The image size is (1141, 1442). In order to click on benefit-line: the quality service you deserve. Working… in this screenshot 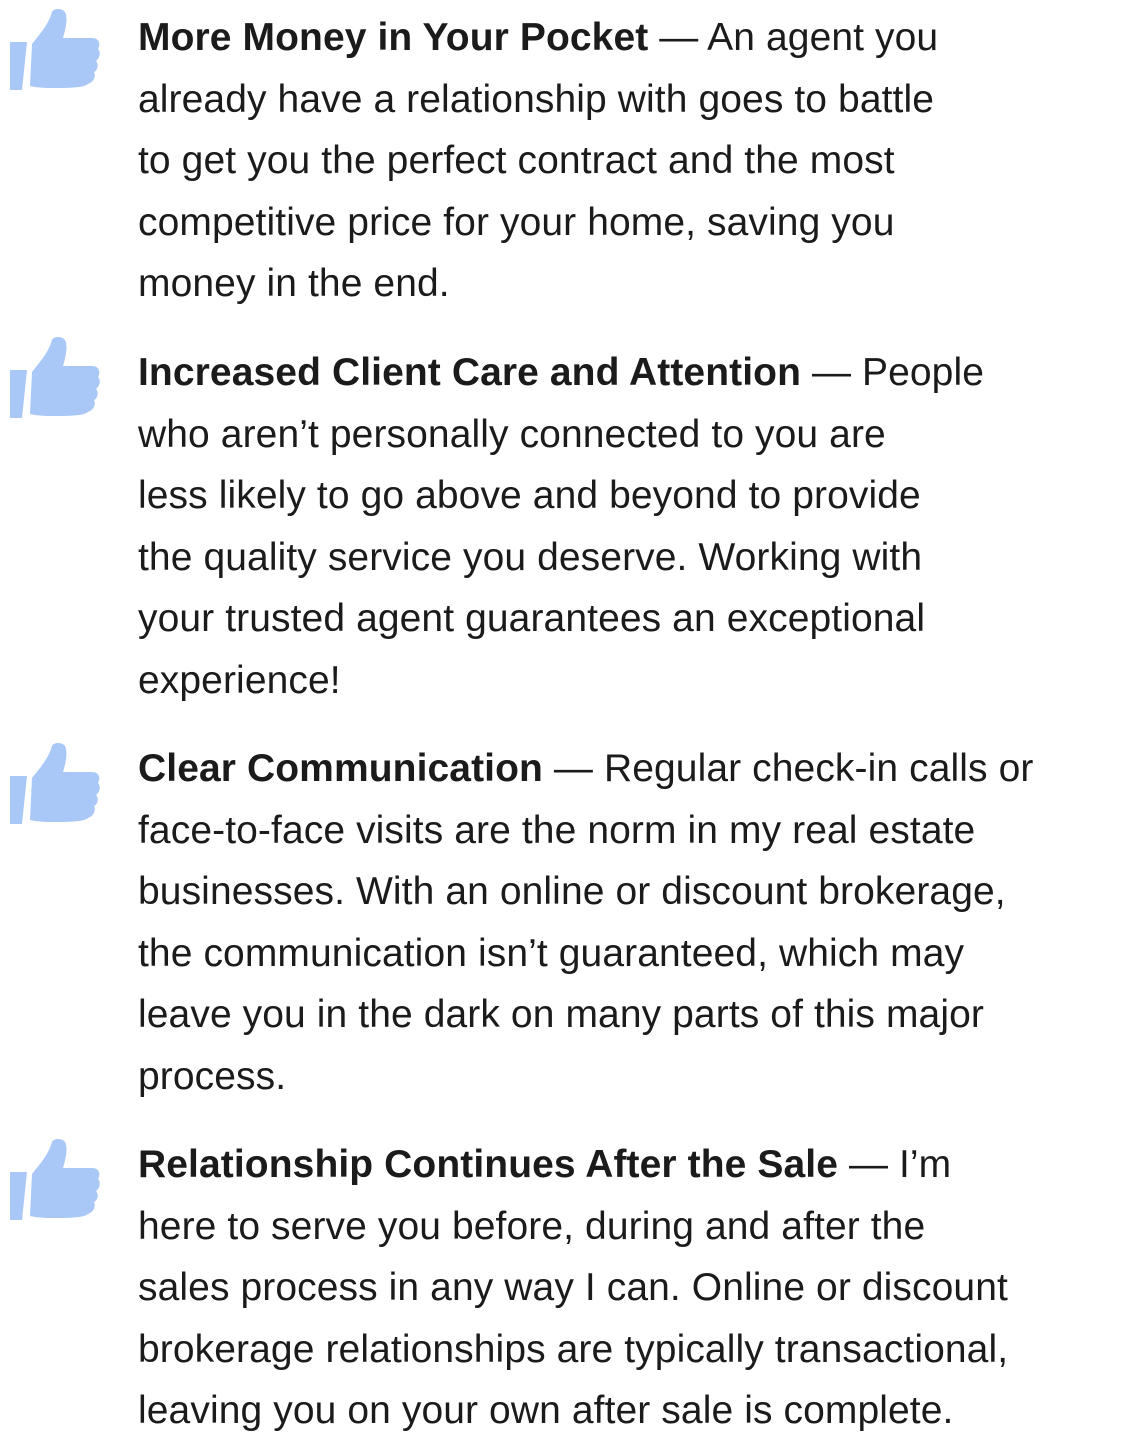, I will do `click(530, 557)`.